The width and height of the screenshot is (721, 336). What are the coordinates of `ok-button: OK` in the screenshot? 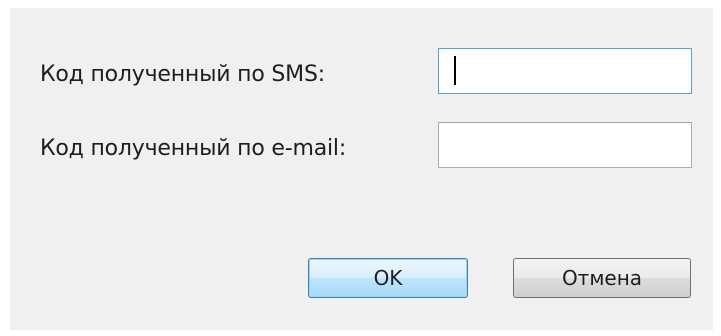 It's located at (388, 278).